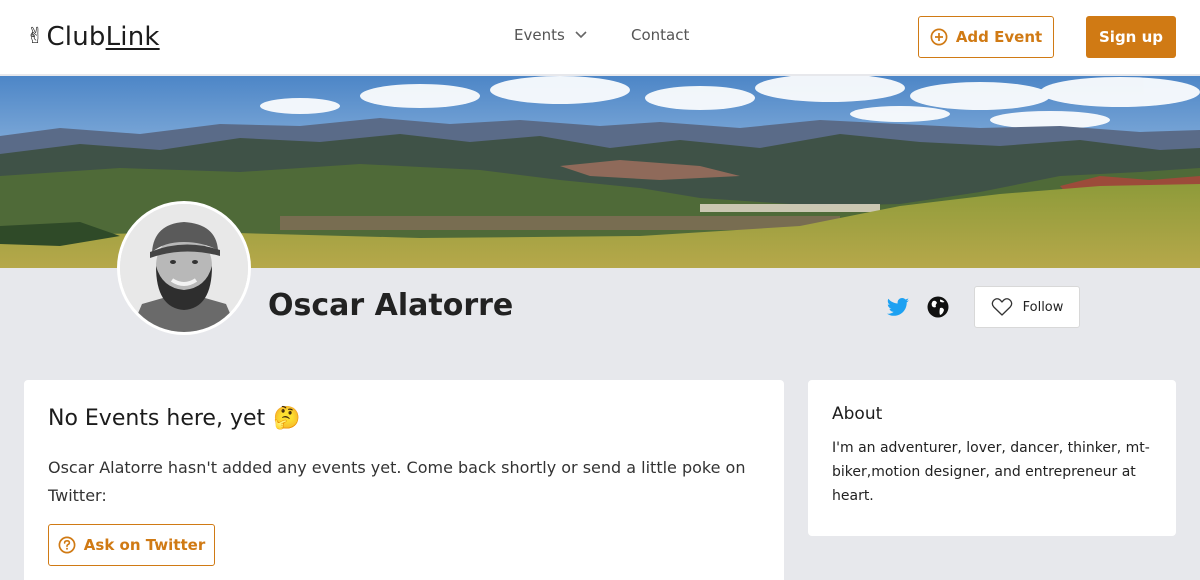  I want to click on follow-button: Follow, so click(1027, 307).